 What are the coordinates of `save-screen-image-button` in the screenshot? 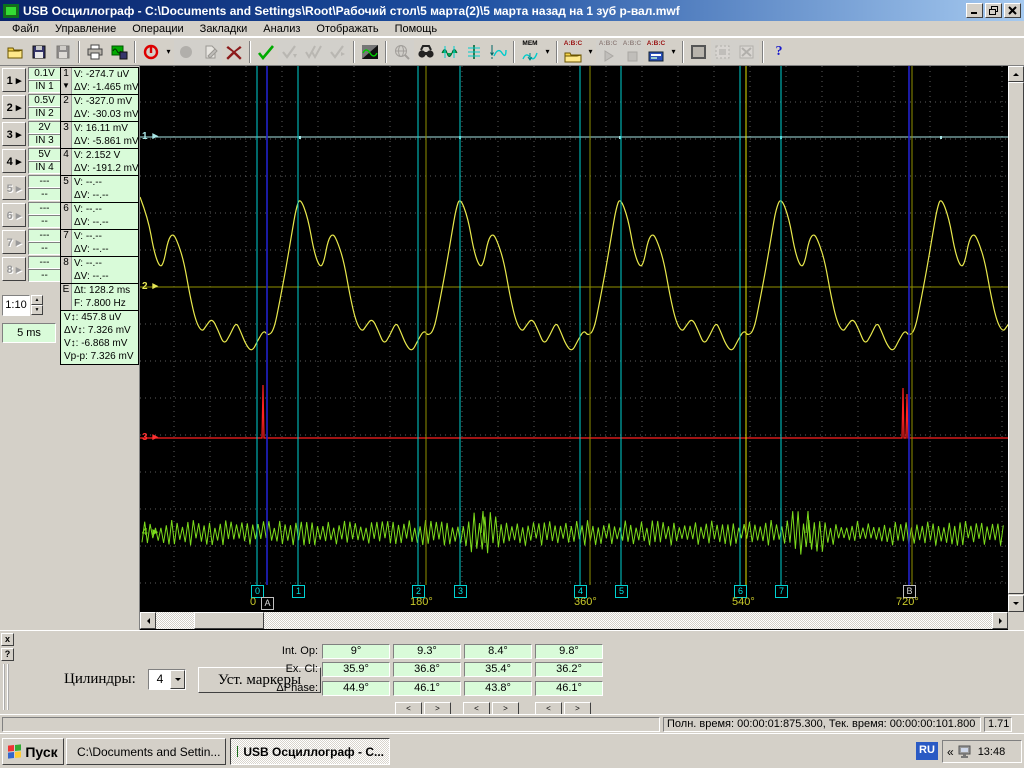 It's located at (119, 51).